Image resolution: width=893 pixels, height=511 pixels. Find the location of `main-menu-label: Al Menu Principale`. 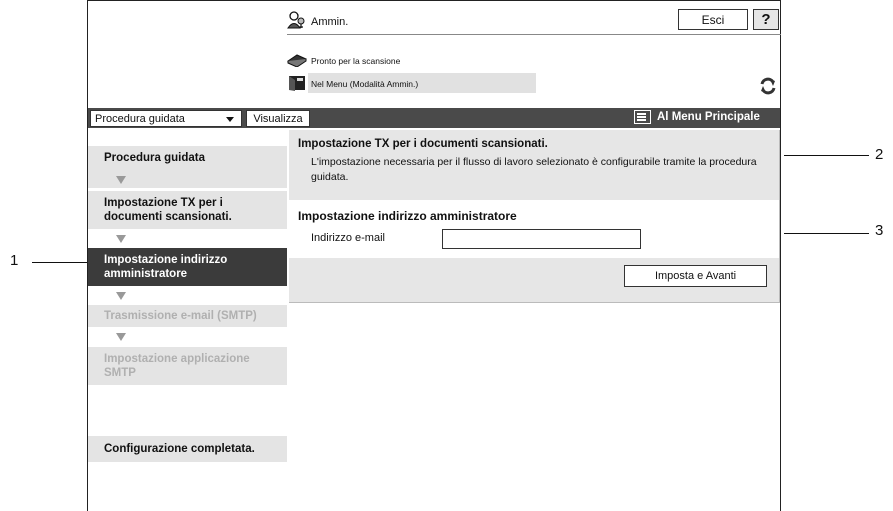

main-menu-label: Al Menu Principale is located at coordinates (708, 117).